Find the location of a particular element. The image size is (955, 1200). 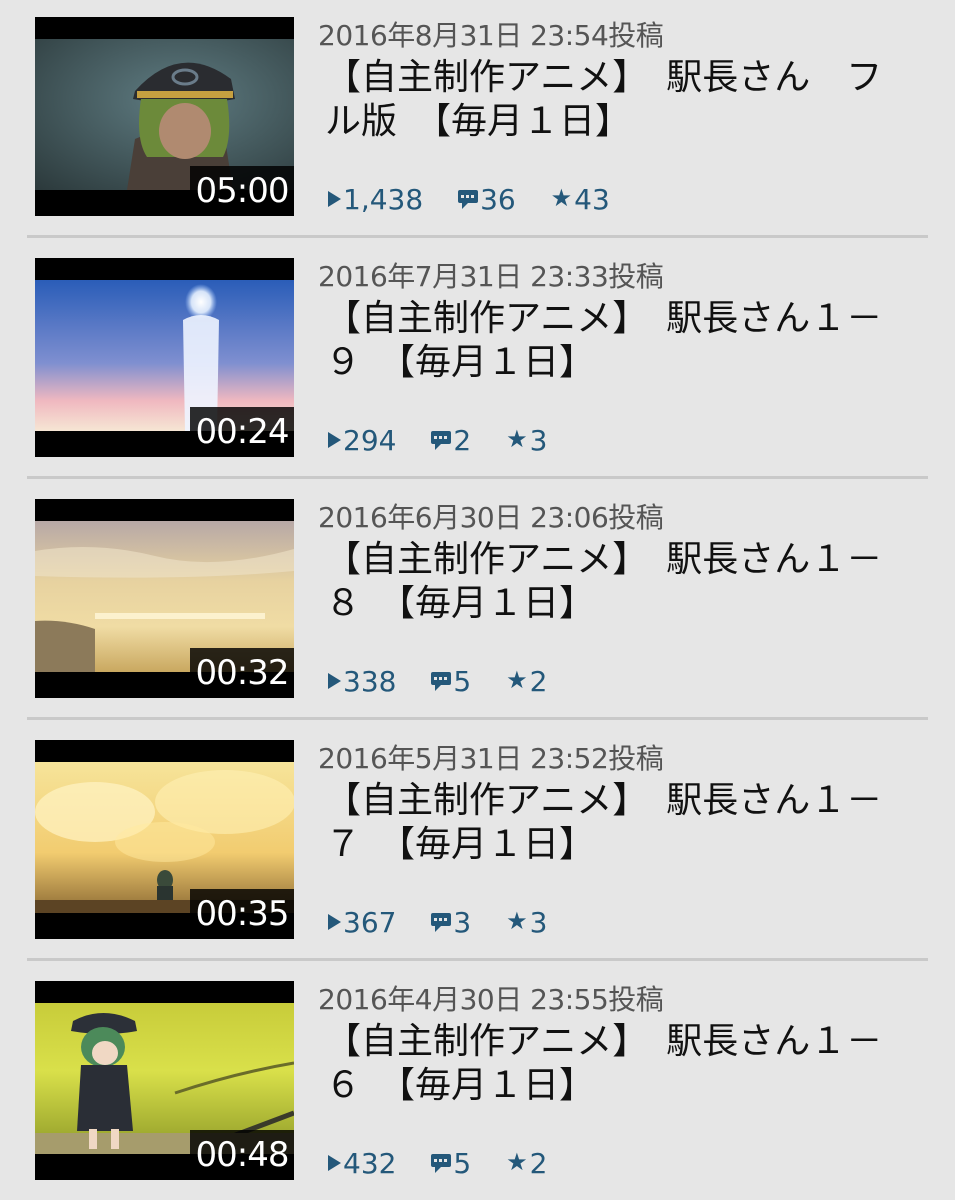

video-thumbnail: 00:24 is located at coordinates (164, 357).